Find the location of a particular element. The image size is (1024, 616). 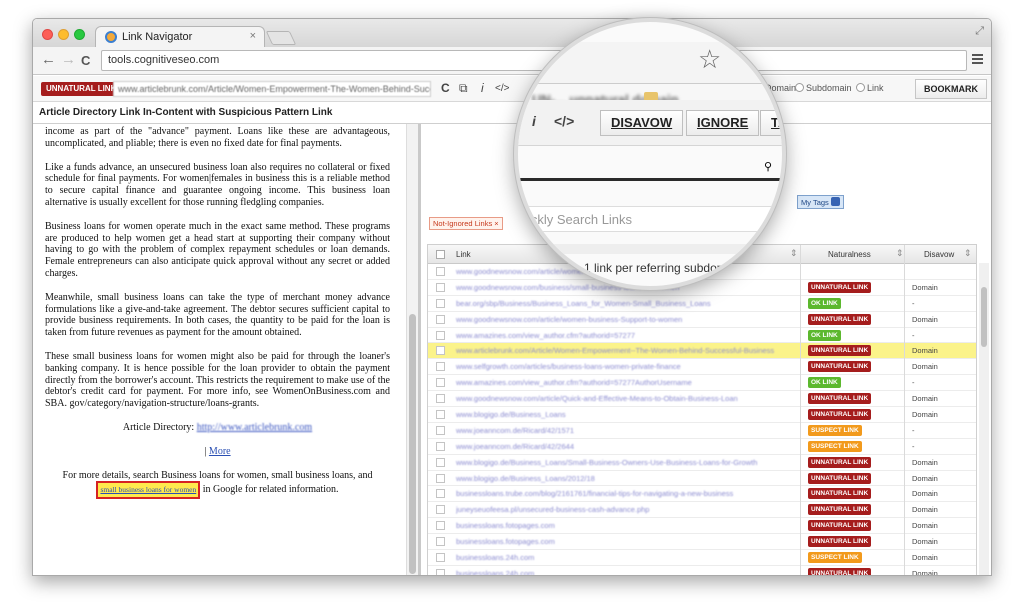

bookmark-button: BOOKMARK is located at coordinates (951, 89).